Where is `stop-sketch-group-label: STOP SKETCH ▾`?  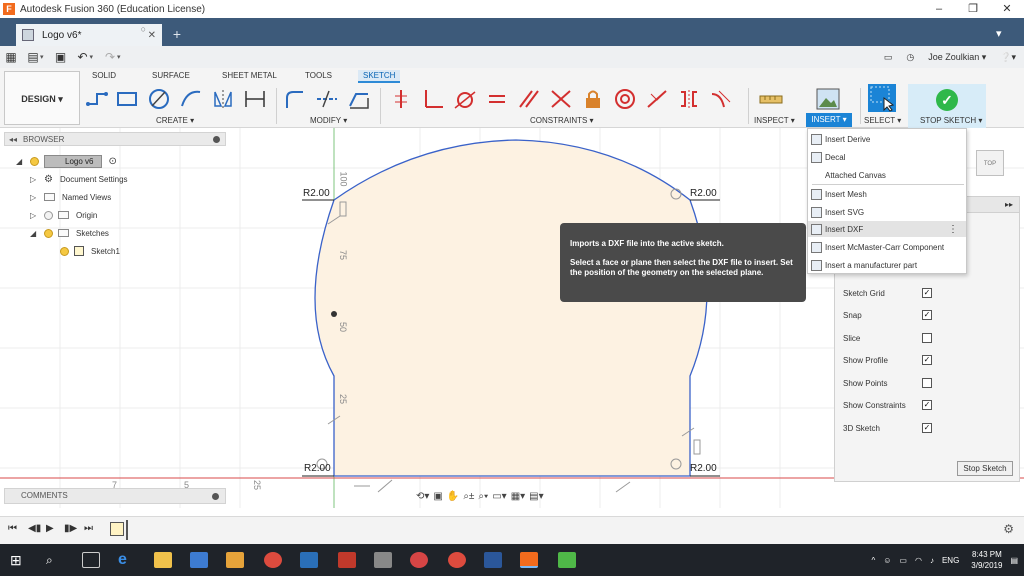
stop-sketch-group-label: STOP SKETCH ▾ is located at coordinates (951, 120).